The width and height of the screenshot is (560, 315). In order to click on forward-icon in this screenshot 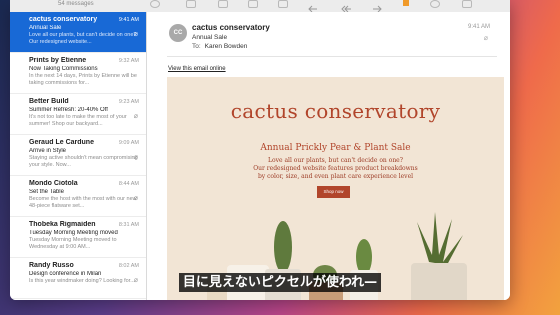, I will do `click(377, 6)`.